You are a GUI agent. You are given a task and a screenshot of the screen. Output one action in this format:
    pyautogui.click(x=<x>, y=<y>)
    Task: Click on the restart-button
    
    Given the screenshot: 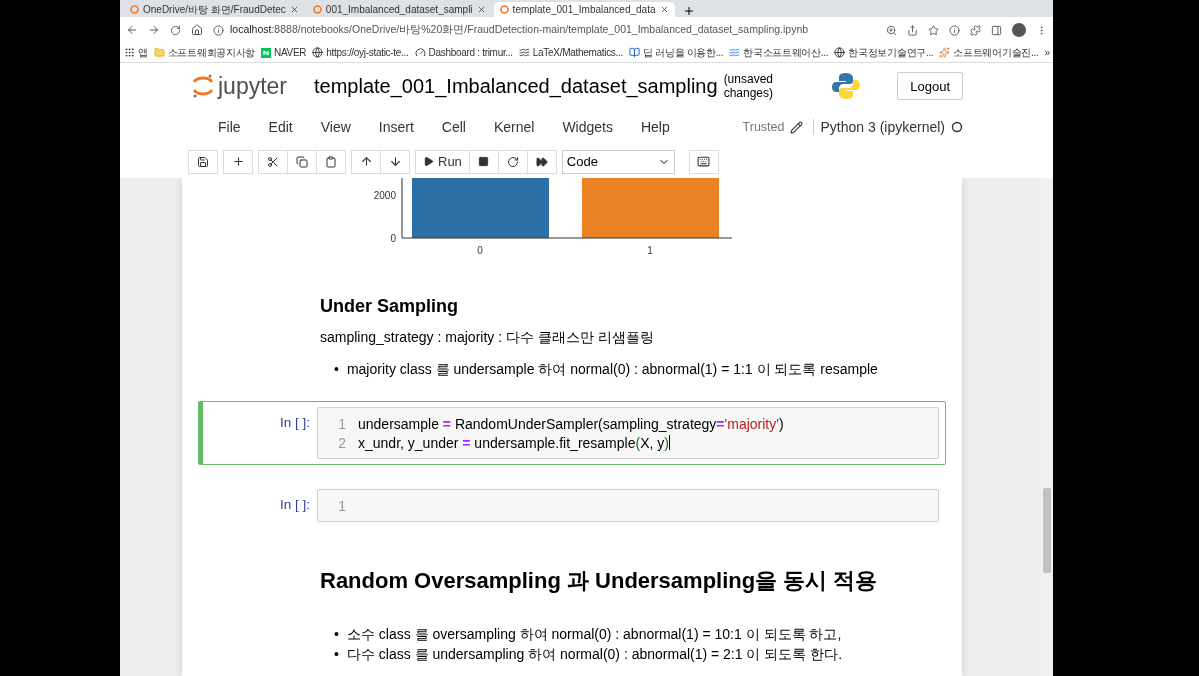 What is the action you would take?
    pyautogui.click(x=512, y=161)
    